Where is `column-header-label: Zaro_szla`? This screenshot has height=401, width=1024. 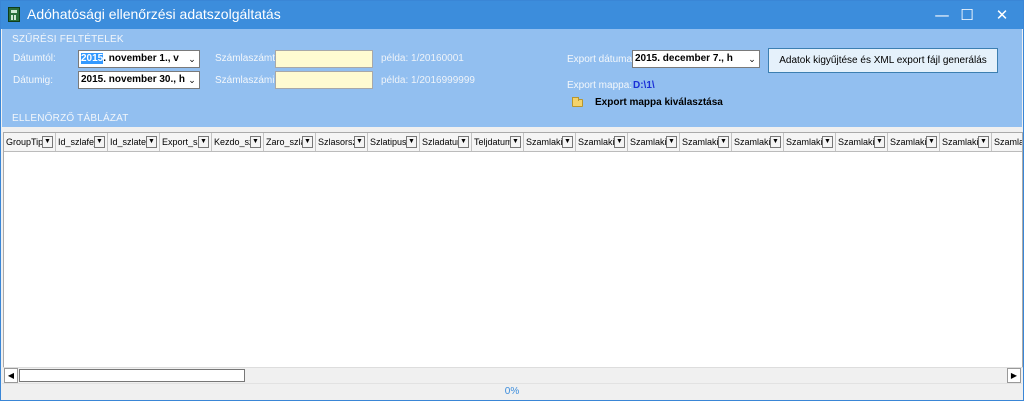
column-header-label: Zaro_szla is located at coordinates (284, 142).